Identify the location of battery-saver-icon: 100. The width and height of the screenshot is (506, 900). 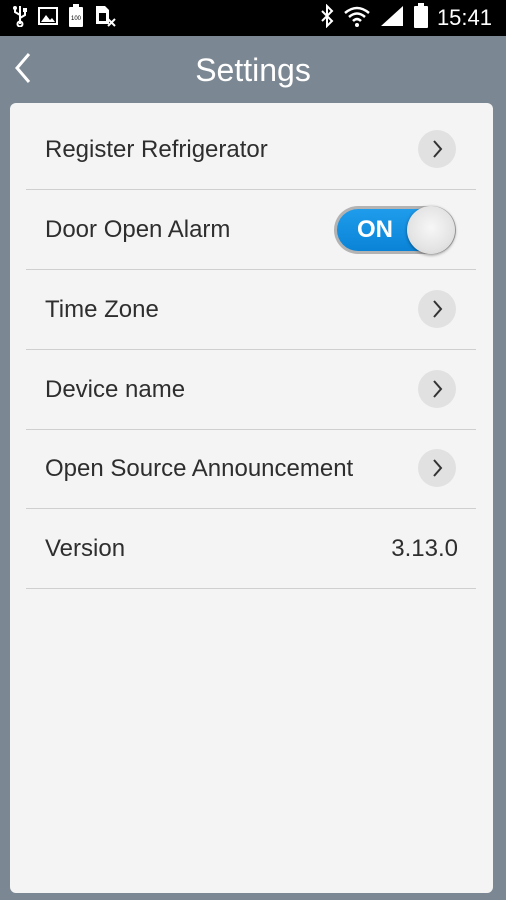
(76, 18).